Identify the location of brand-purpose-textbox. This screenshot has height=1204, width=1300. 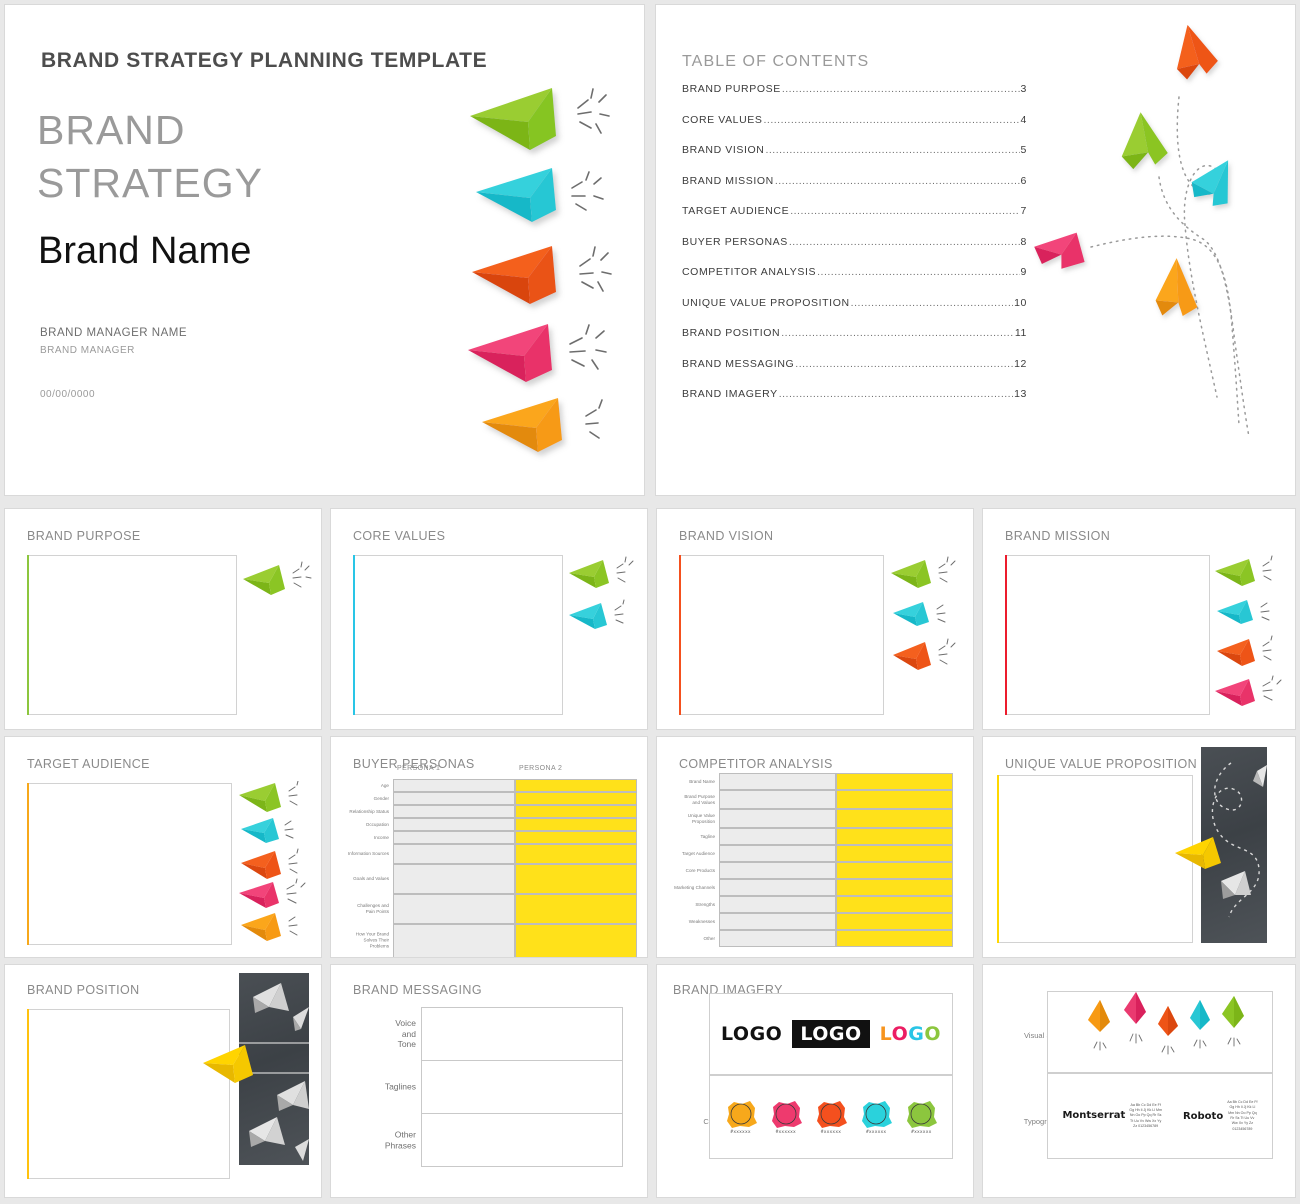
(132, 635).